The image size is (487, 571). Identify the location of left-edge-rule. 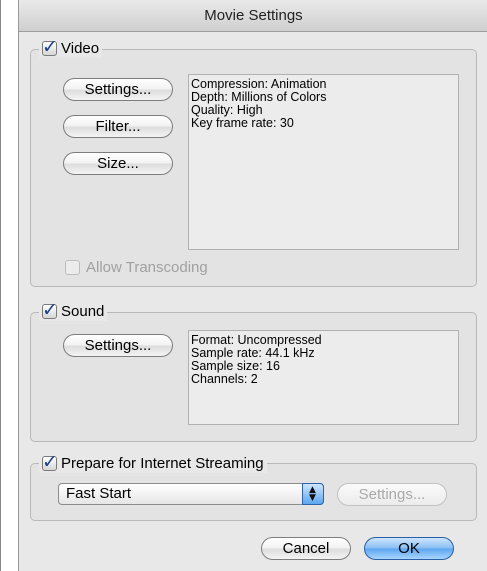
(0, 285).